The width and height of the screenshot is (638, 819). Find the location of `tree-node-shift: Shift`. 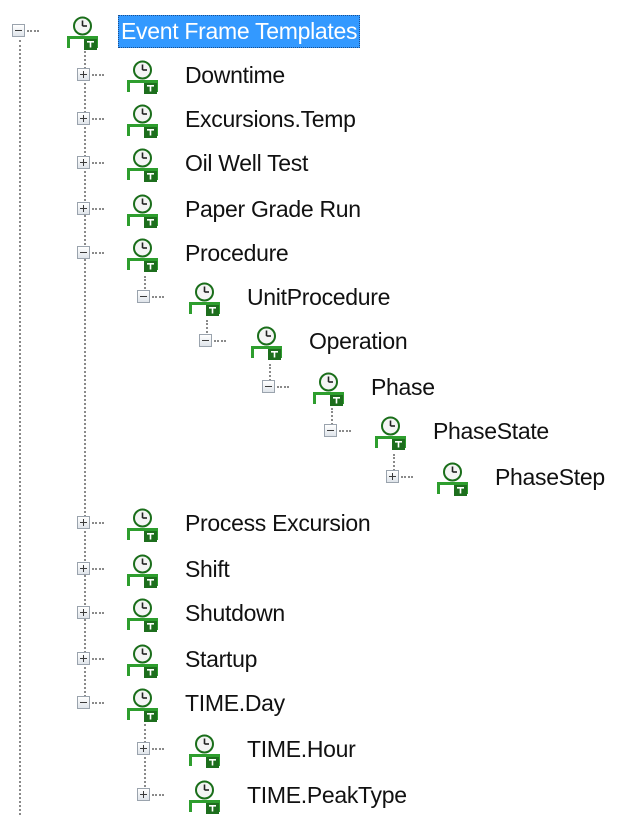

tree-node-shift: Shift is located at coordinates (150, 570).